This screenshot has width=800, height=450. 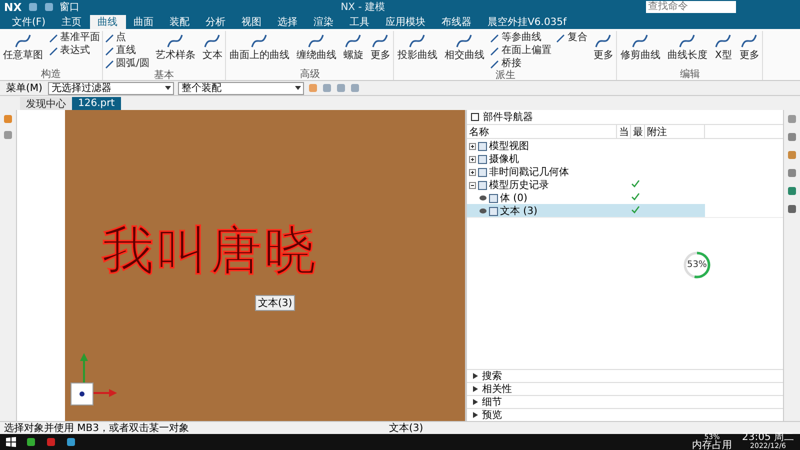 What do you see at coordinates (691, 7) in the screenshot?
I see `search-field: 查找命令` at bounding box center [691, 7].